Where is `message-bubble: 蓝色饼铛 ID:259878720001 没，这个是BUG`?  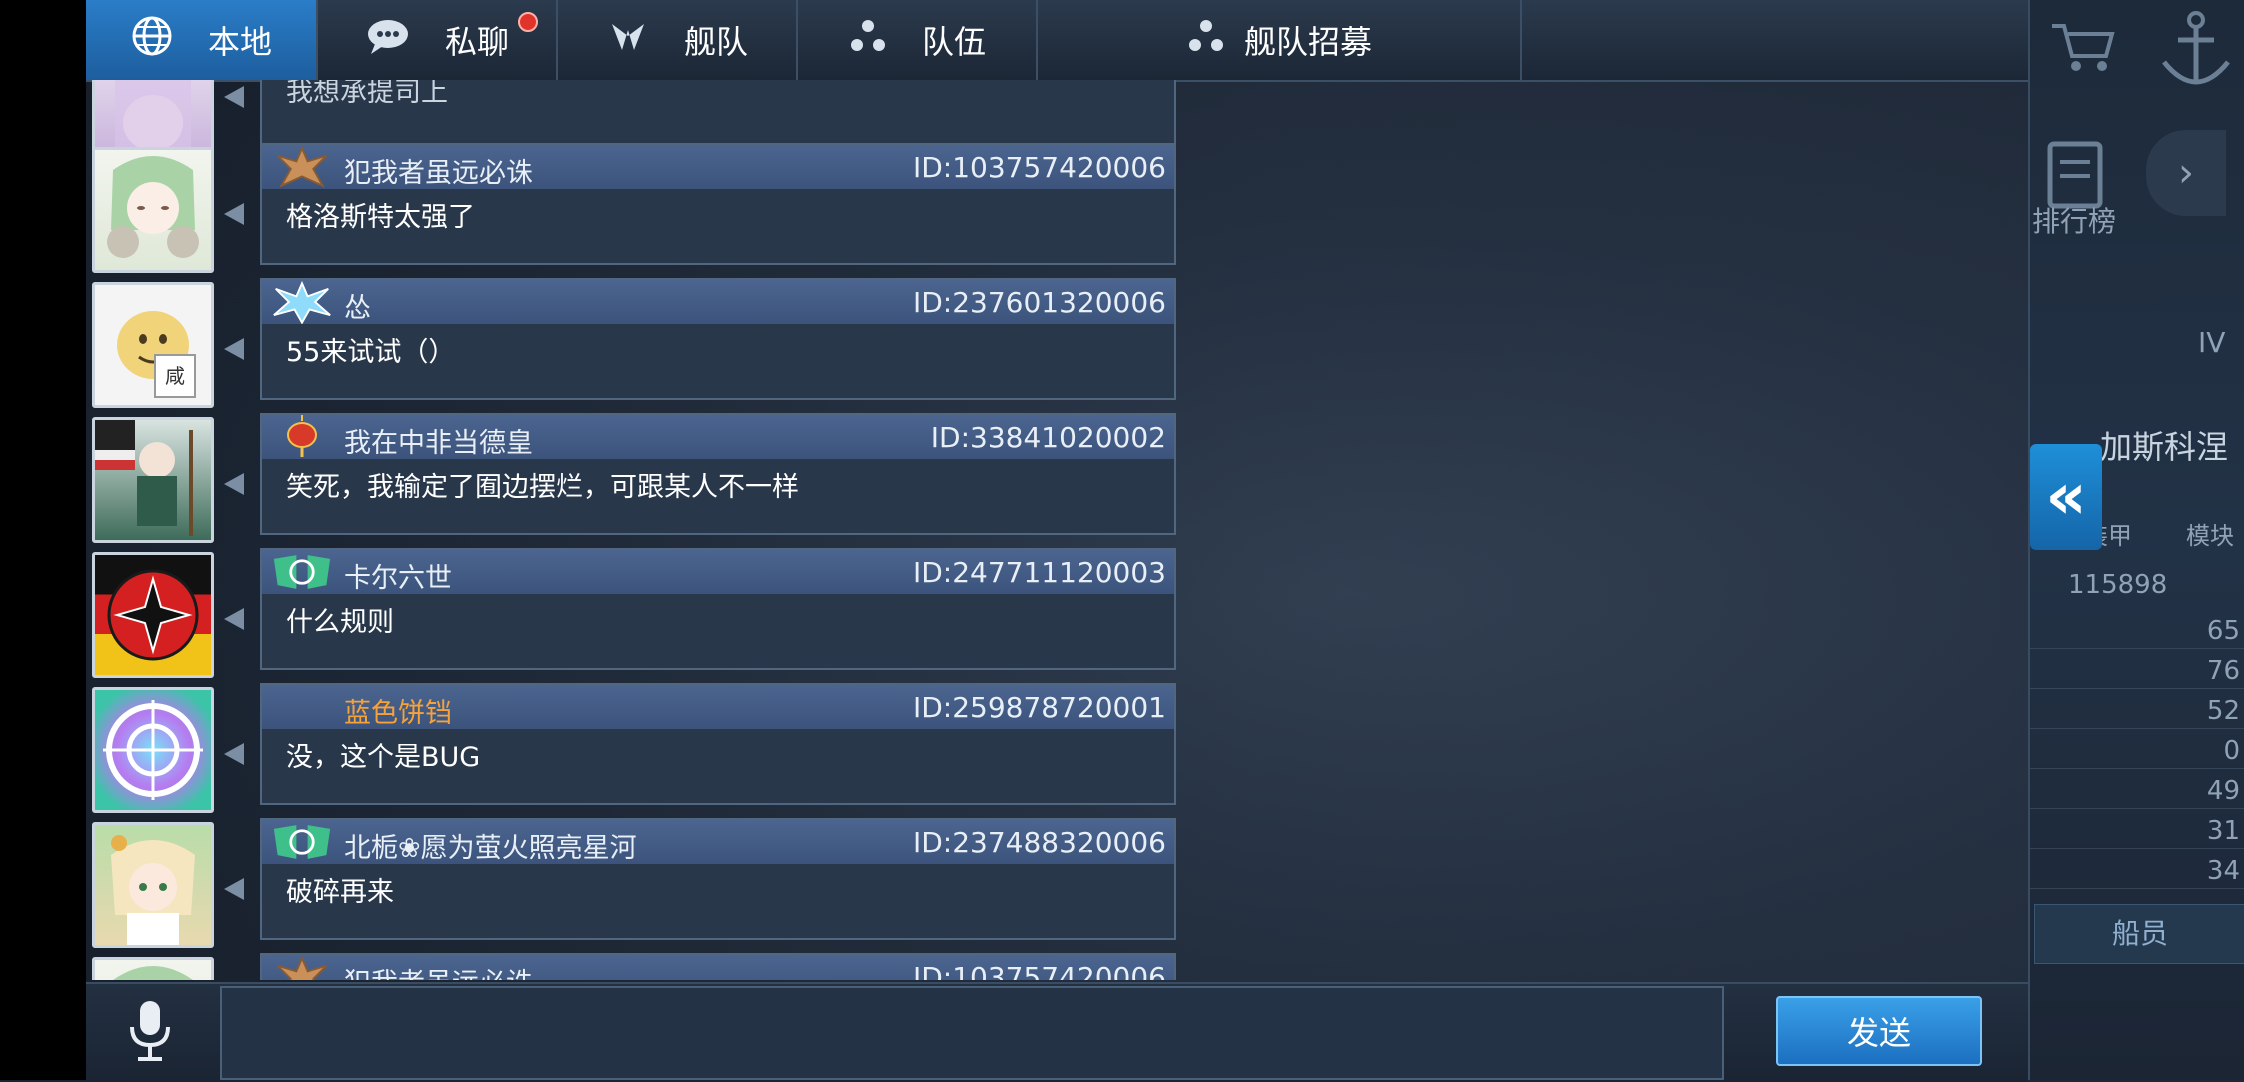
message-bubble: 蓝色饼铛 ID:259878720001 没，这个是BUG is located at coordinates (718, 744).